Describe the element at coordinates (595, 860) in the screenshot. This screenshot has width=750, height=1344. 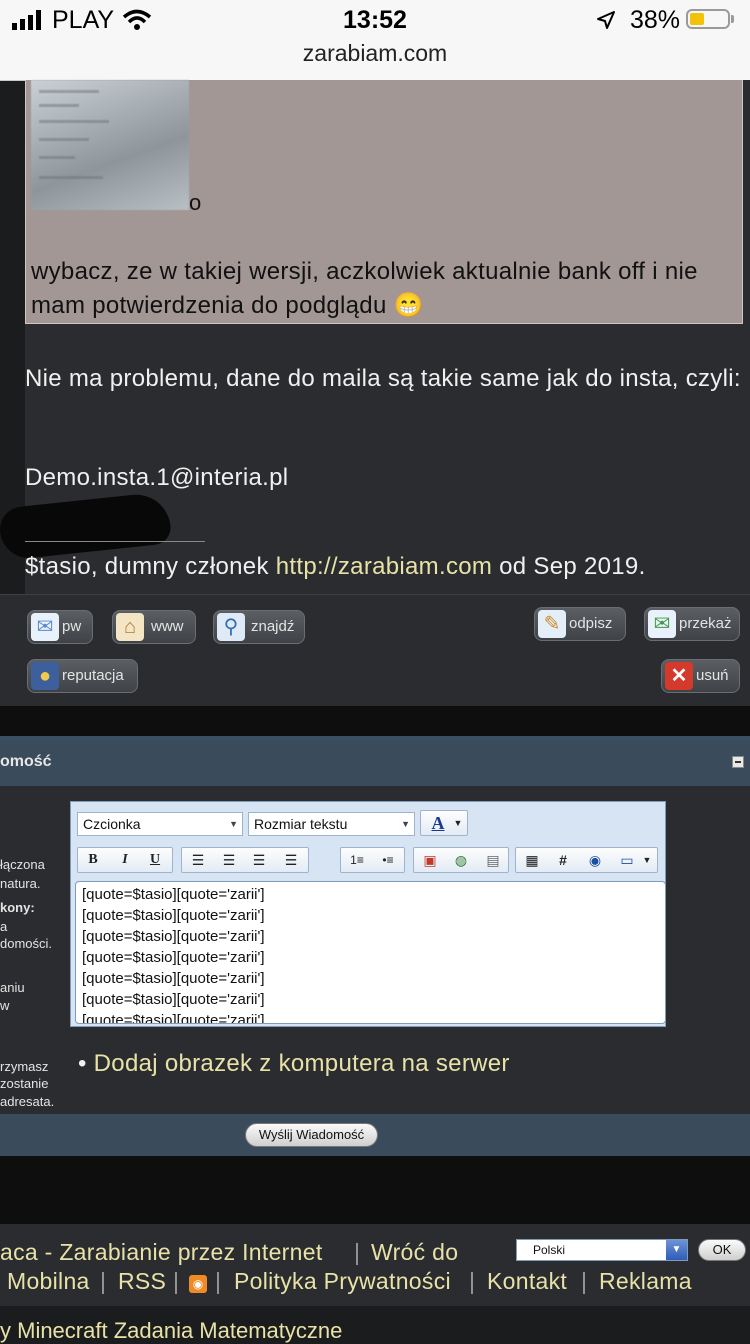
I see `php-icon: ◉` at that location.